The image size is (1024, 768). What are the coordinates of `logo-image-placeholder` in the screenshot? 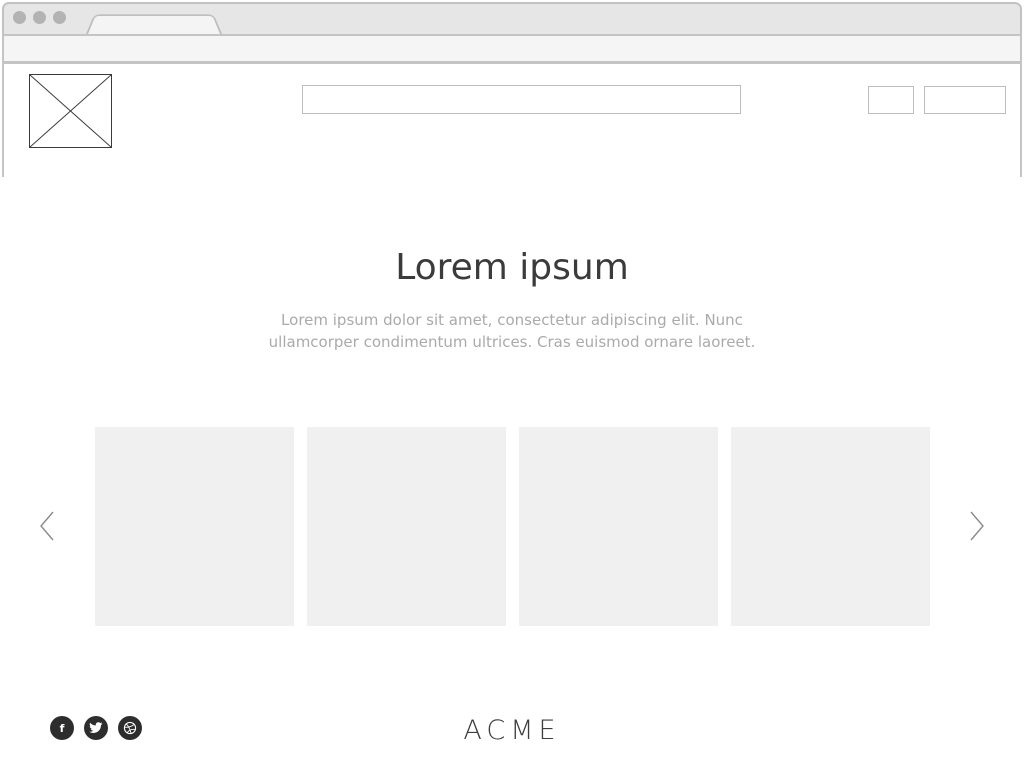 It's located at (70, 111).